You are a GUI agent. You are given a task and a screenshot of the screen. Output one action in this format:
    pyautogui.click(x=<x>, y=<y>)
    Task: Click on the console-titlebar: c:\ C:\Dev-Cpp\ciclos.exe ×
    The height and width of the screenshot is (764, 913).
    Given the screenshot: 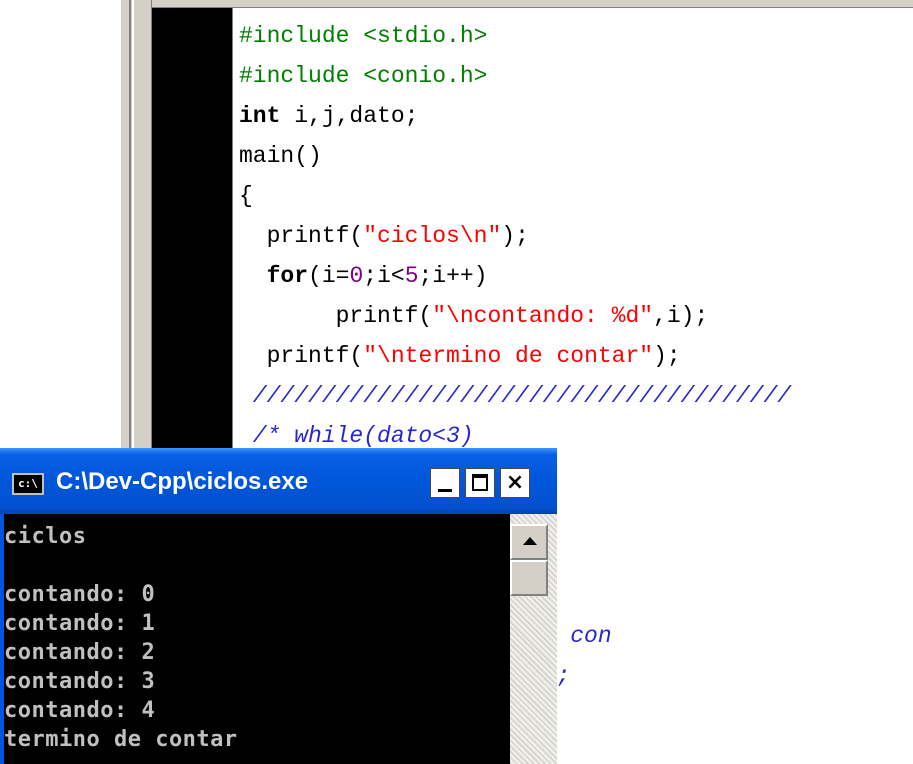 What is the action you would take?
    pyautogui.click(x=278, y=481)
    